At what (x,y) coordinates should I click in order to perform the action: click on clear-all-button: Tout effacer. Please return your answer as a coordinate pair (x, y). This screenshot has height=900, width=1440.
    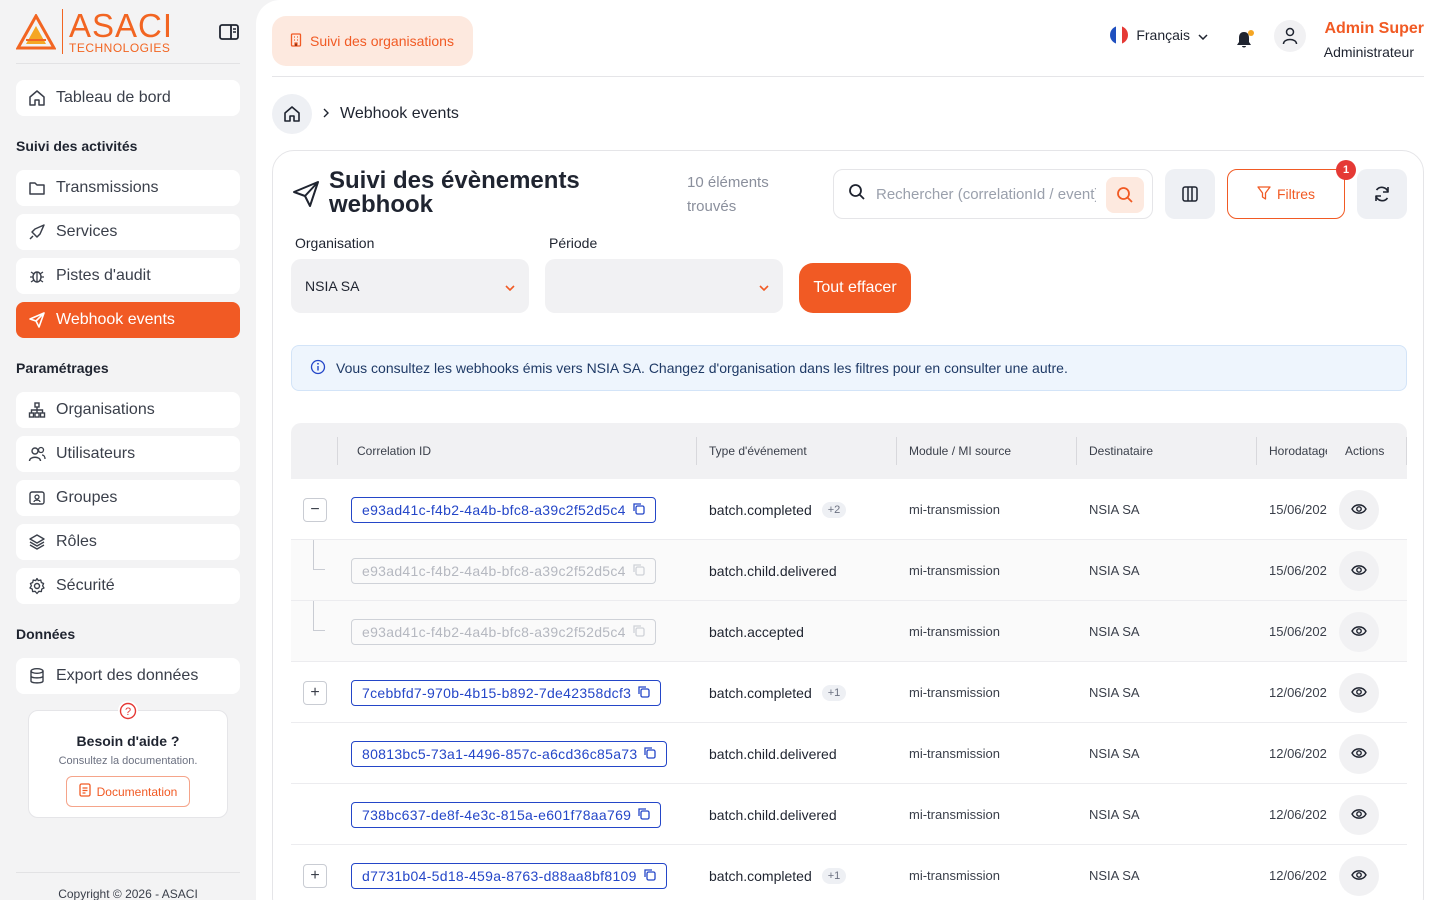
    Looking at the image, I should click on (855, 288).